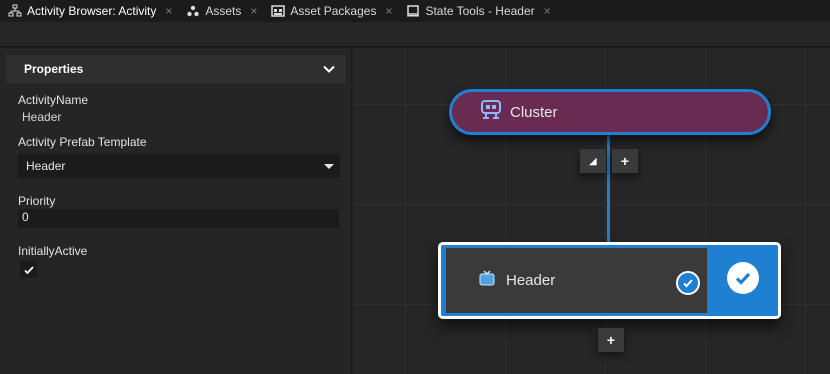 The height and width of the screenshot is (374, 830). What do you see at coordinates (223, 11) in the screenshot?
I see `tab-label: Assets` at bounding box center [223, 11].